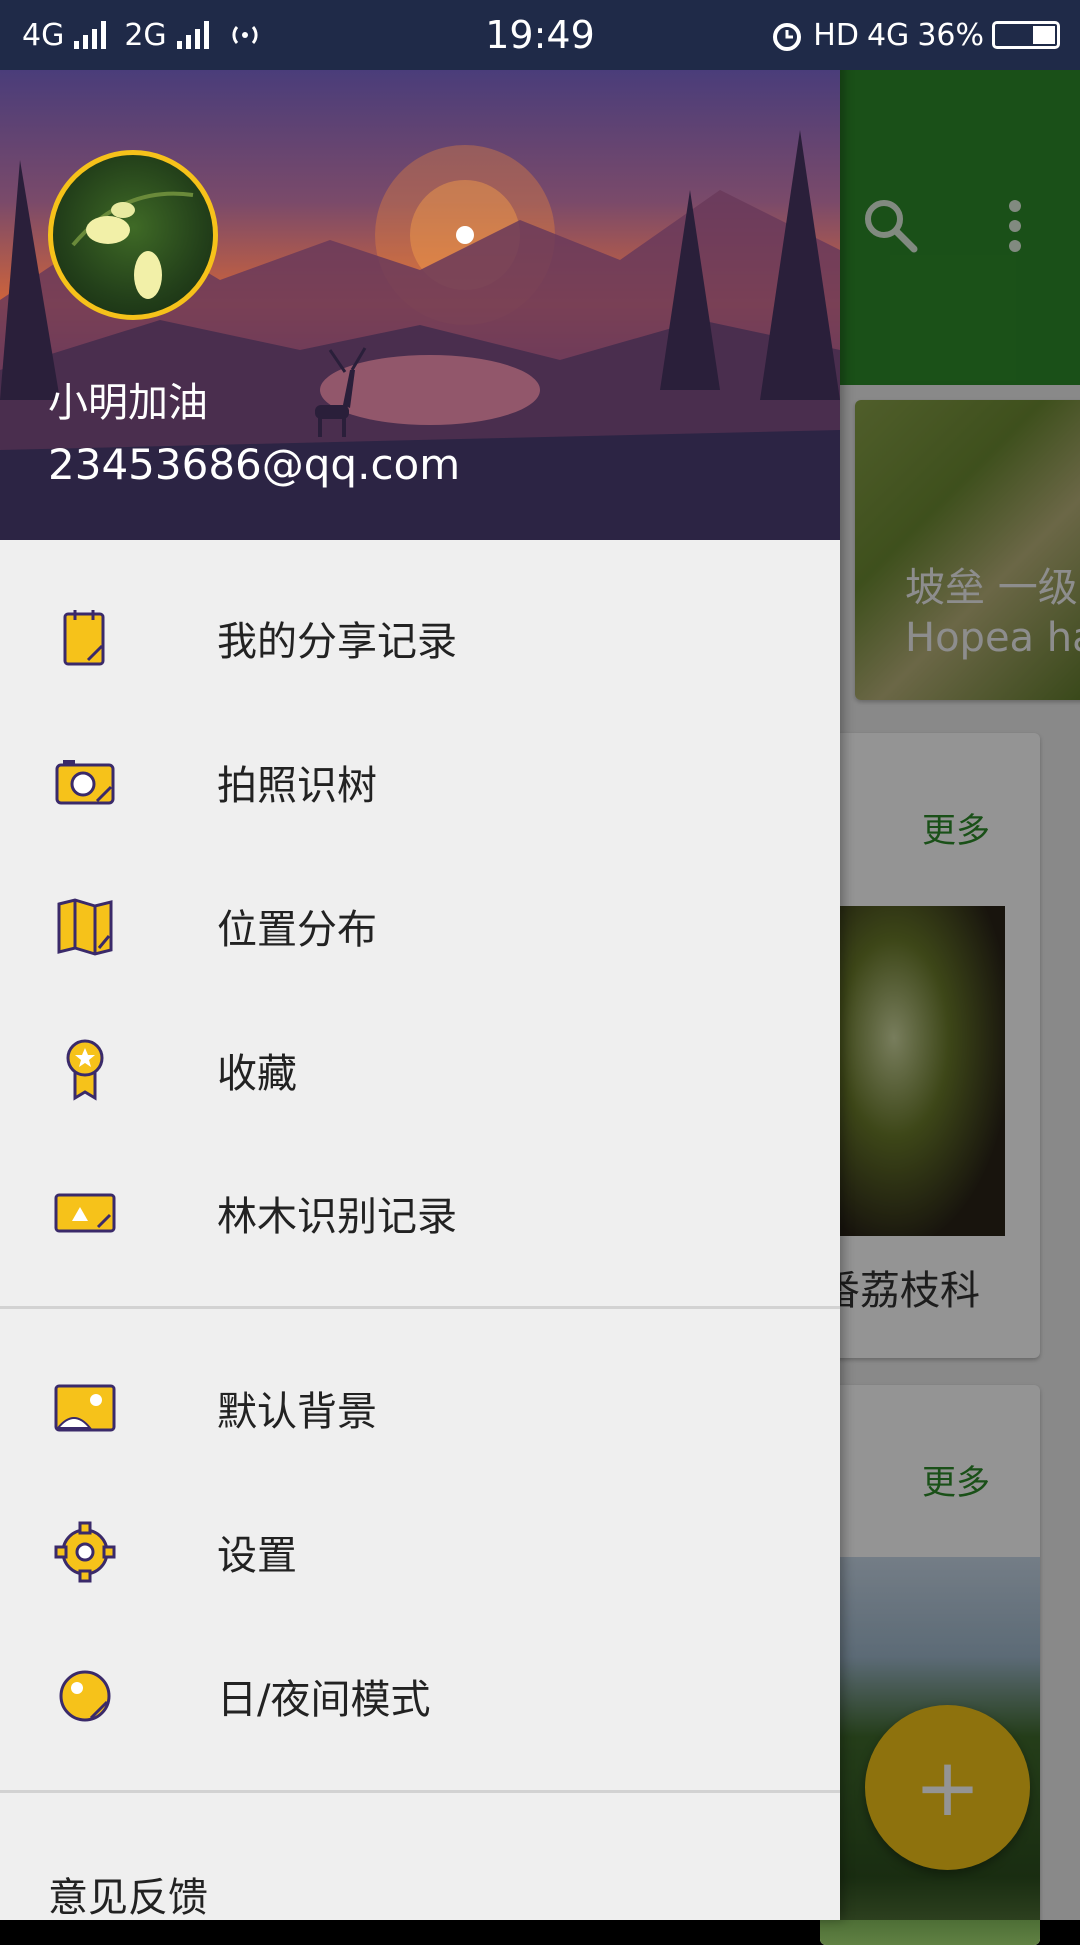 The image size is (1080, 1945). Describe the element at coordinates (420, 926) in the screenshot. I see `menu-item-location: 位置分布` at that location.